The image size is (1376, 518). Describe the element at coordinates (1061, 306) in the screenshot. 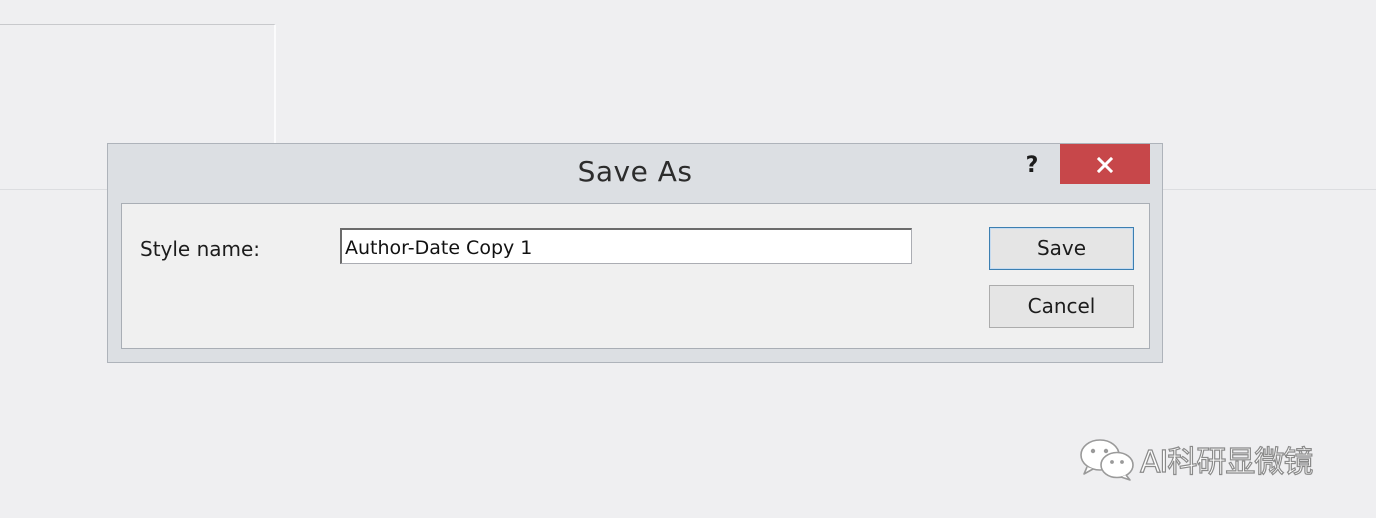

I see `cancel-button: Cancel` at that location.